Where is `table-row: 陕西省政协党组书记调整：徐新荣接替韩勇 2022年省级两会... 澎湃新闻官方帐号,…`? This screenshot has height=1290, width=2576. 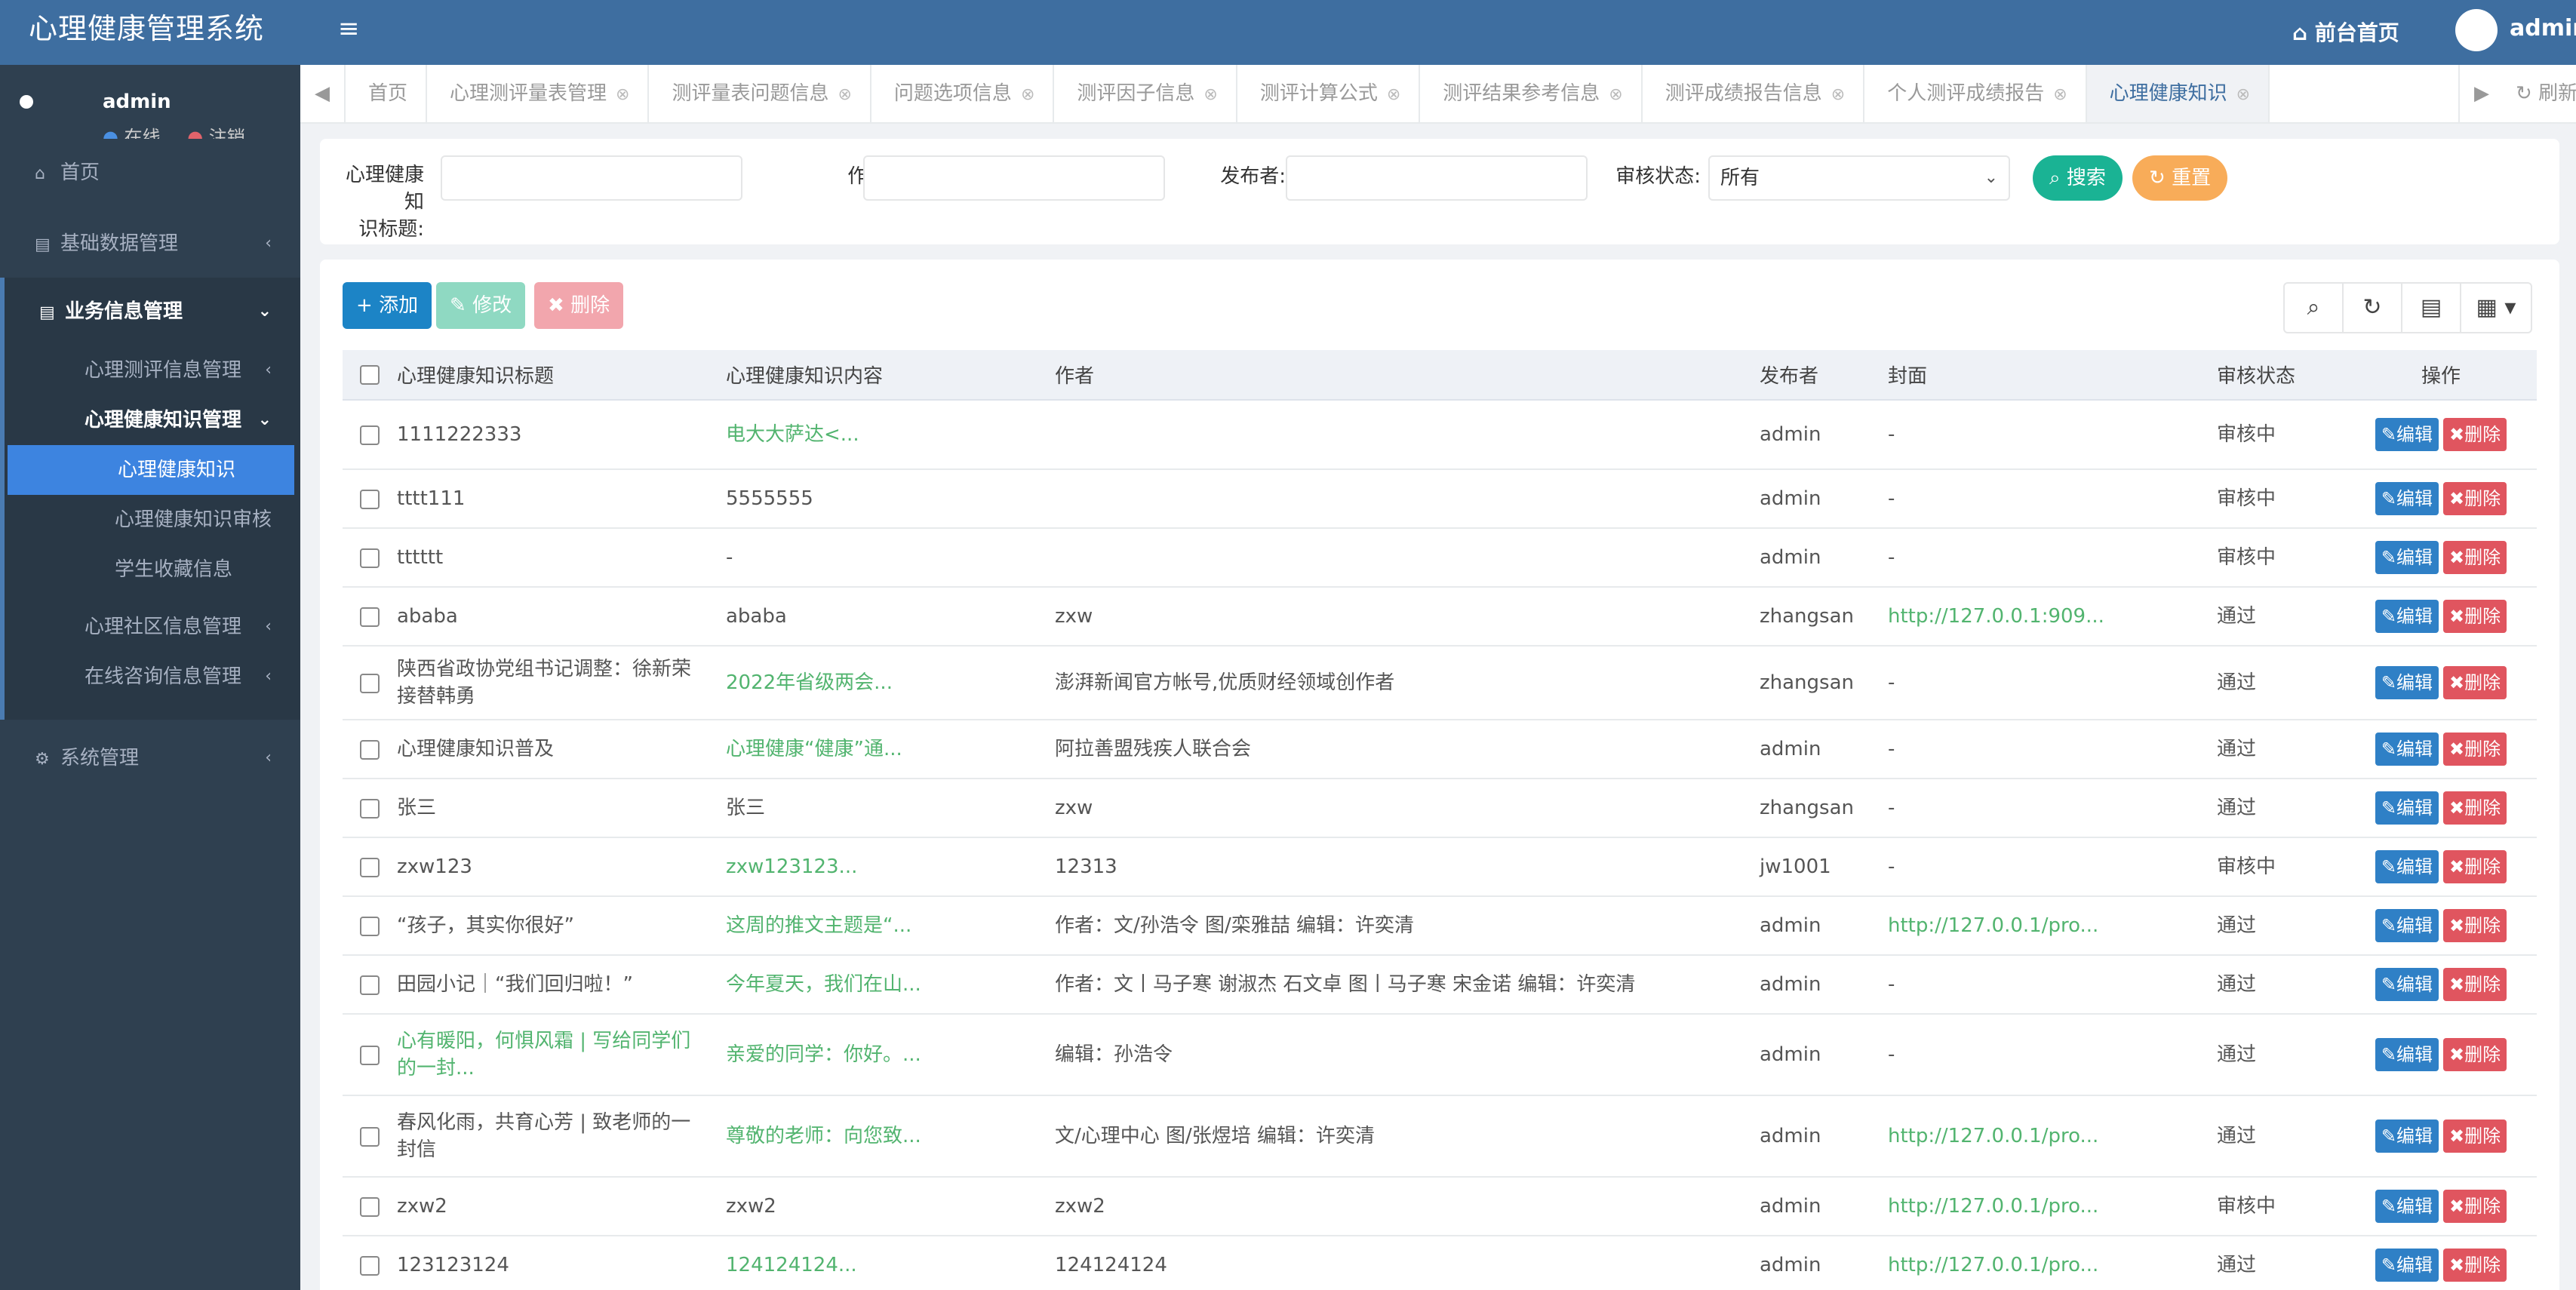
table-row: 陕西省政协党组书记调整：徐新荣接替韩勇 2022年省级两会... 澎湃新闻官方帐号,… is located at coordinates (1440, 683).